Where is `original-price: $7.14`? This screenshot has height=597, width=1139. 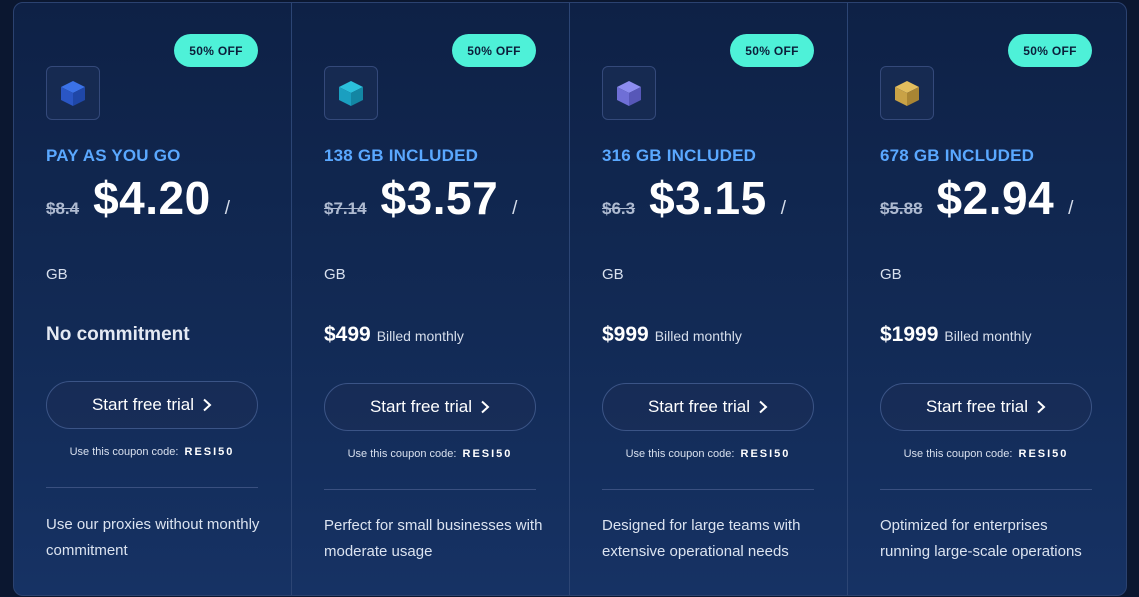
original-price: $7.14 is located at coordinates (345, 208).